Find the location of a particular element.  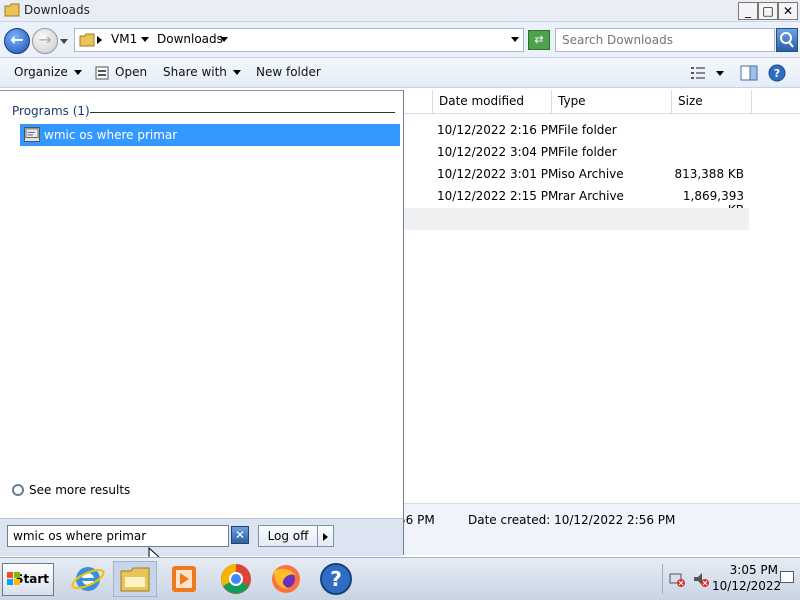

breadcrumb-vm1: VM1 is located at coordinates (124, 39).